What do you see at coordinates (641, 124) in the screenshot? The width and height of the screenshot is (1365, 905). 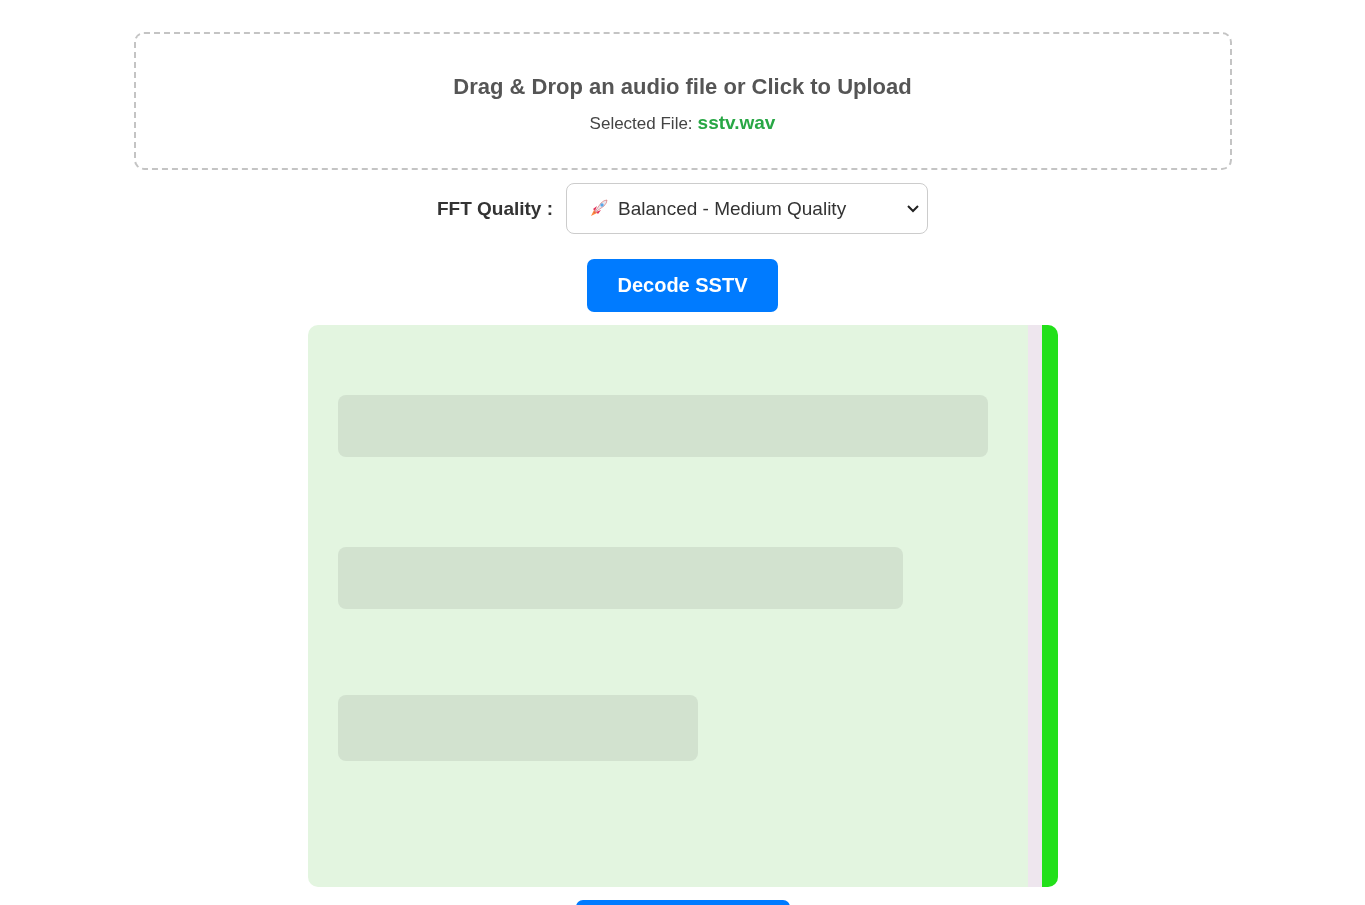 I see `selected-file-label: Selected File:` at bounding box center [641, 124].